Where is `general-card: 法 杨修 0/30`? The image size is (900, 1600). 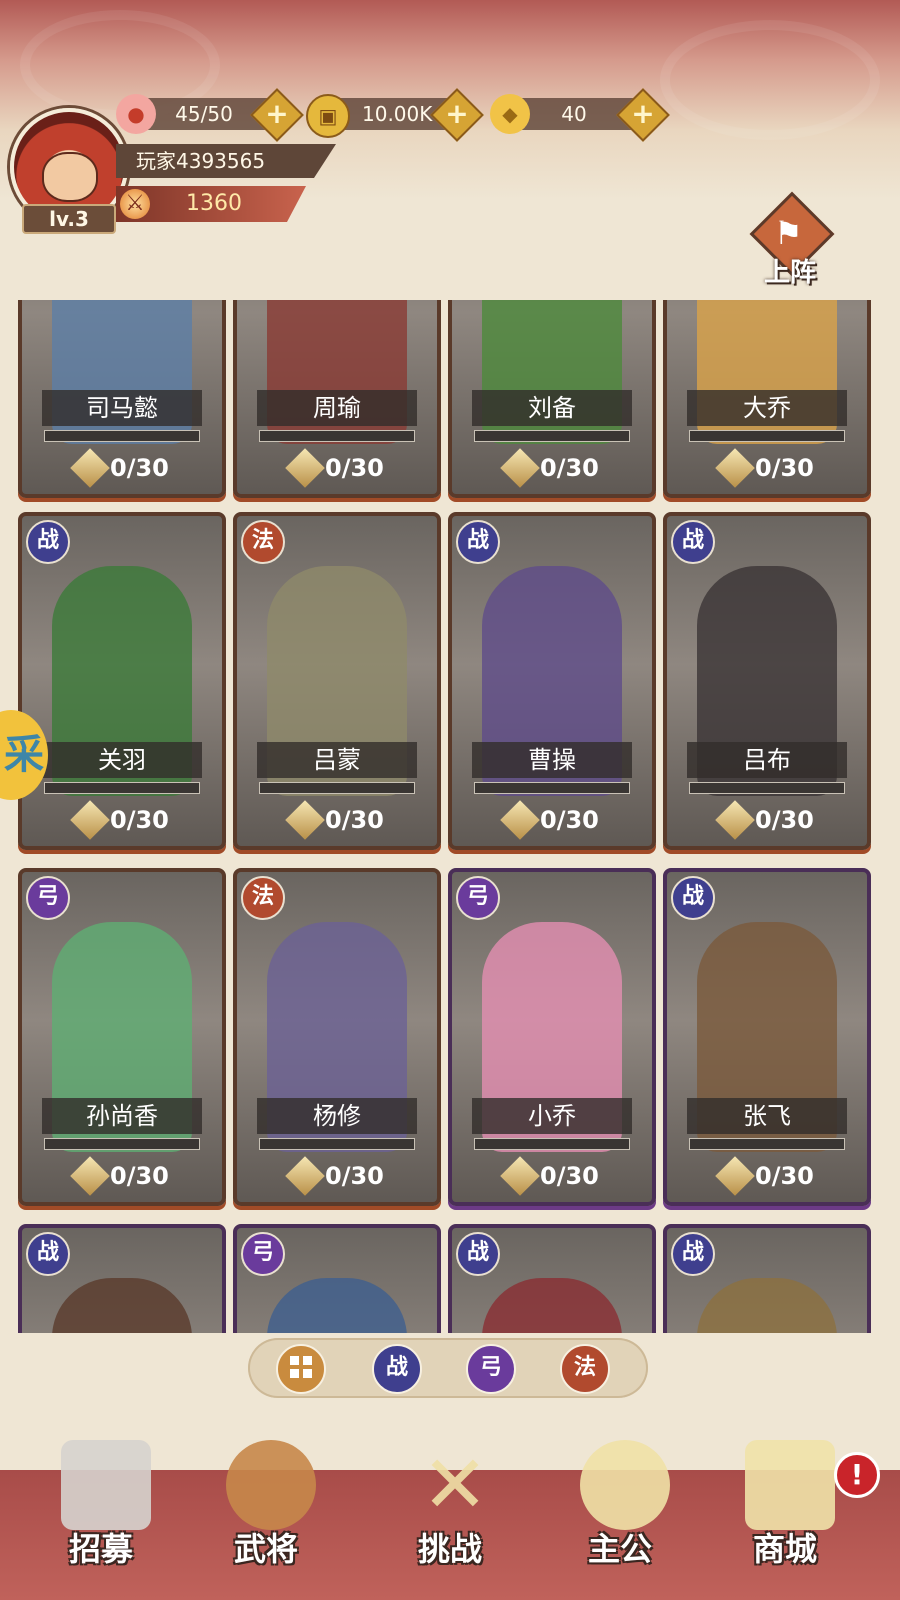
general-card: 法 杨修 0/30 is located at coordinates (337, 1037).